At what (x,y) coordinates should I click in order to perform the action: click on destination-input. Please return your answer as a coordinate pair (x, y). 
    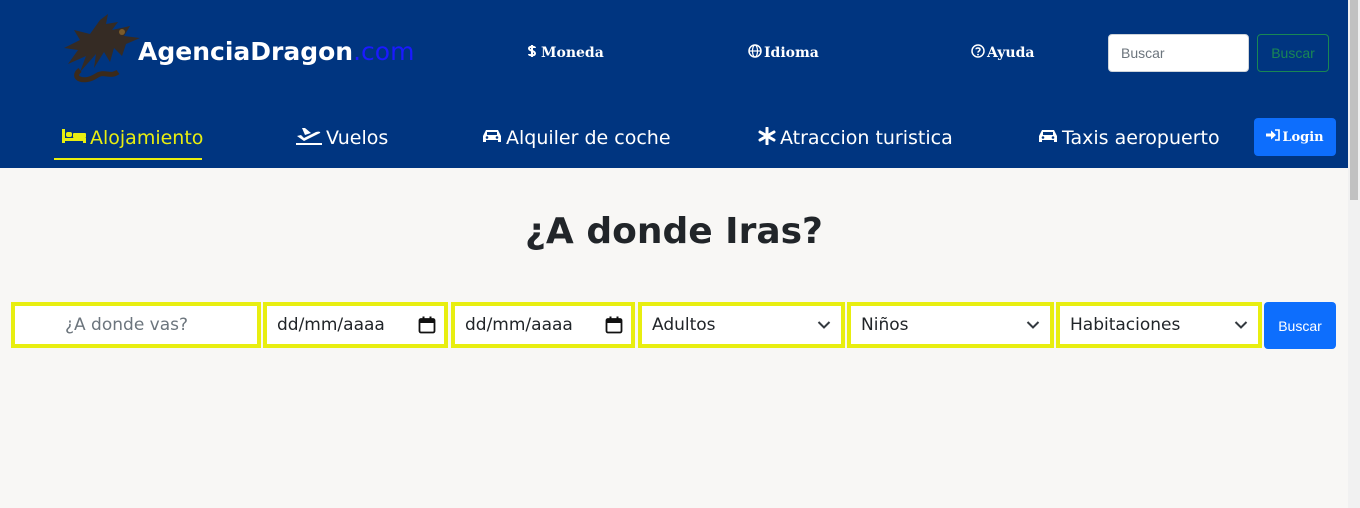
    Looking at the image, I should click on (136, 325).